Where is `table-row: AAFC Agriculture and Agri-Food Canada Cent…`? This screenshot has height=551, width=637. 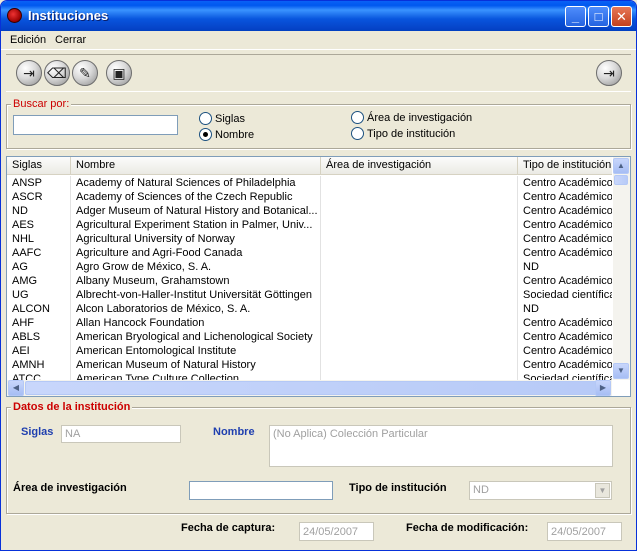 table-row: AAFC Agriculture and Agri-Food Canada Cent… is located at coordinates (309, 253).